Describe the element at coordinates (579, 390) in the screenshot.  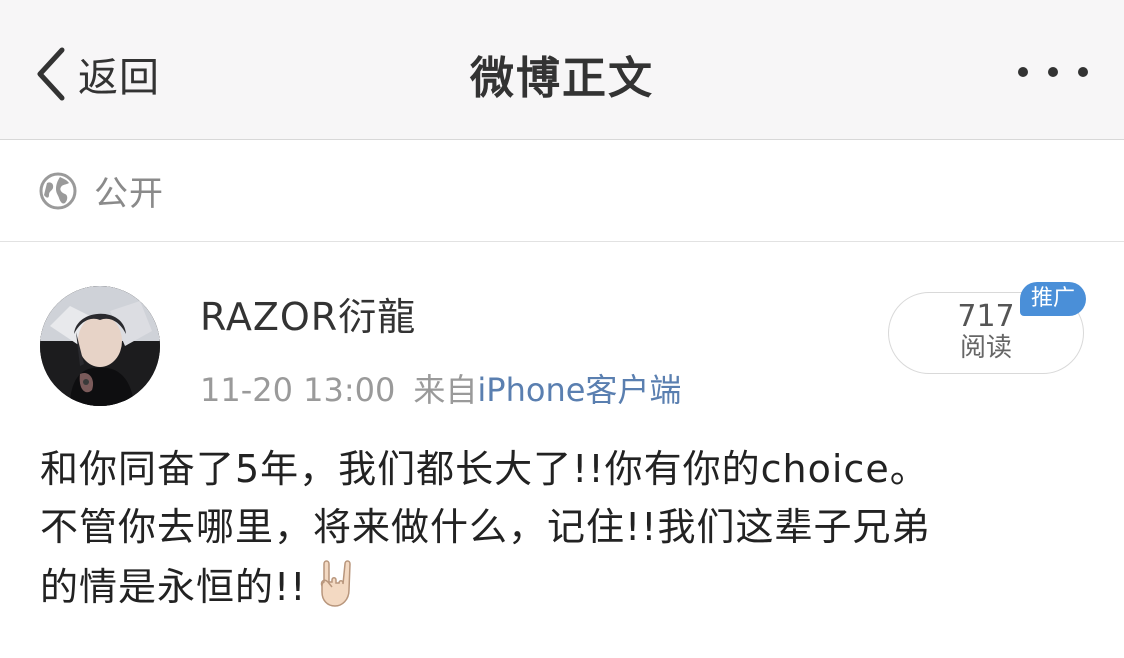
I see `source-client-link: iPhone客户端` at that location.